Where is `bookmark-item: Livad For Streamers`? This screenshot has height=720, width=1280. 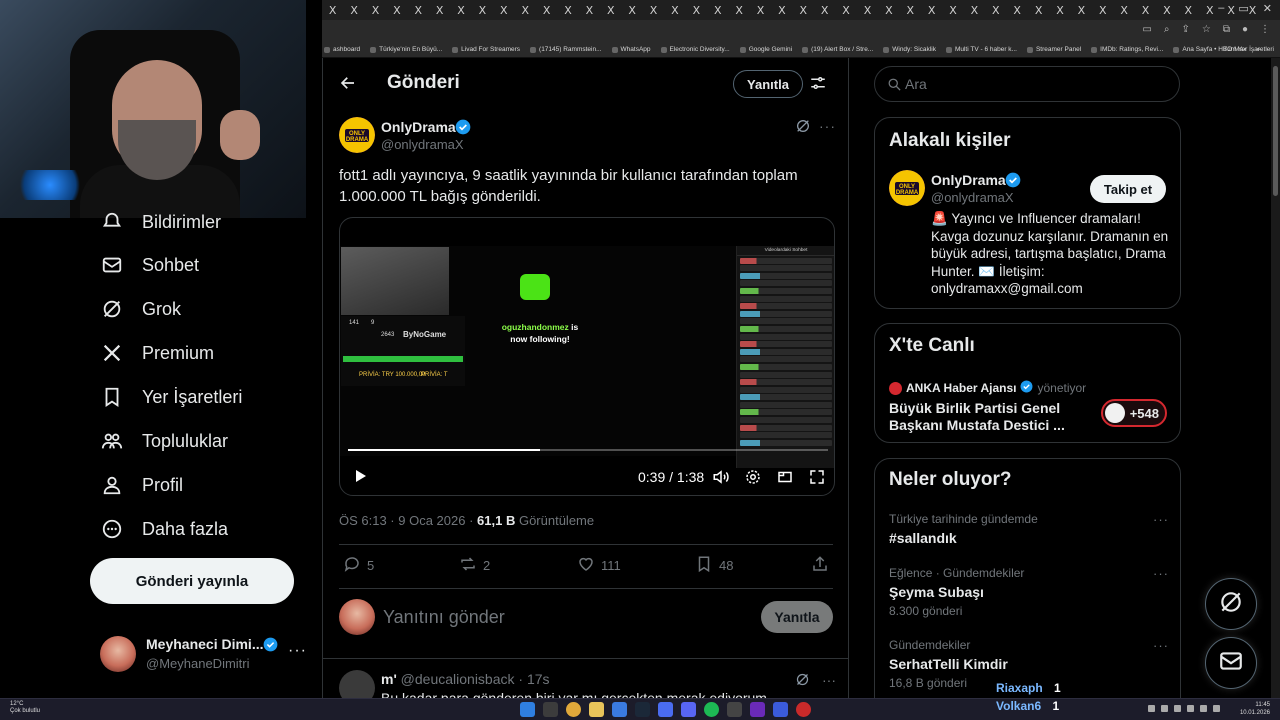 bookmark-item: Livad For Streamers is located at coordinates (486, 49).